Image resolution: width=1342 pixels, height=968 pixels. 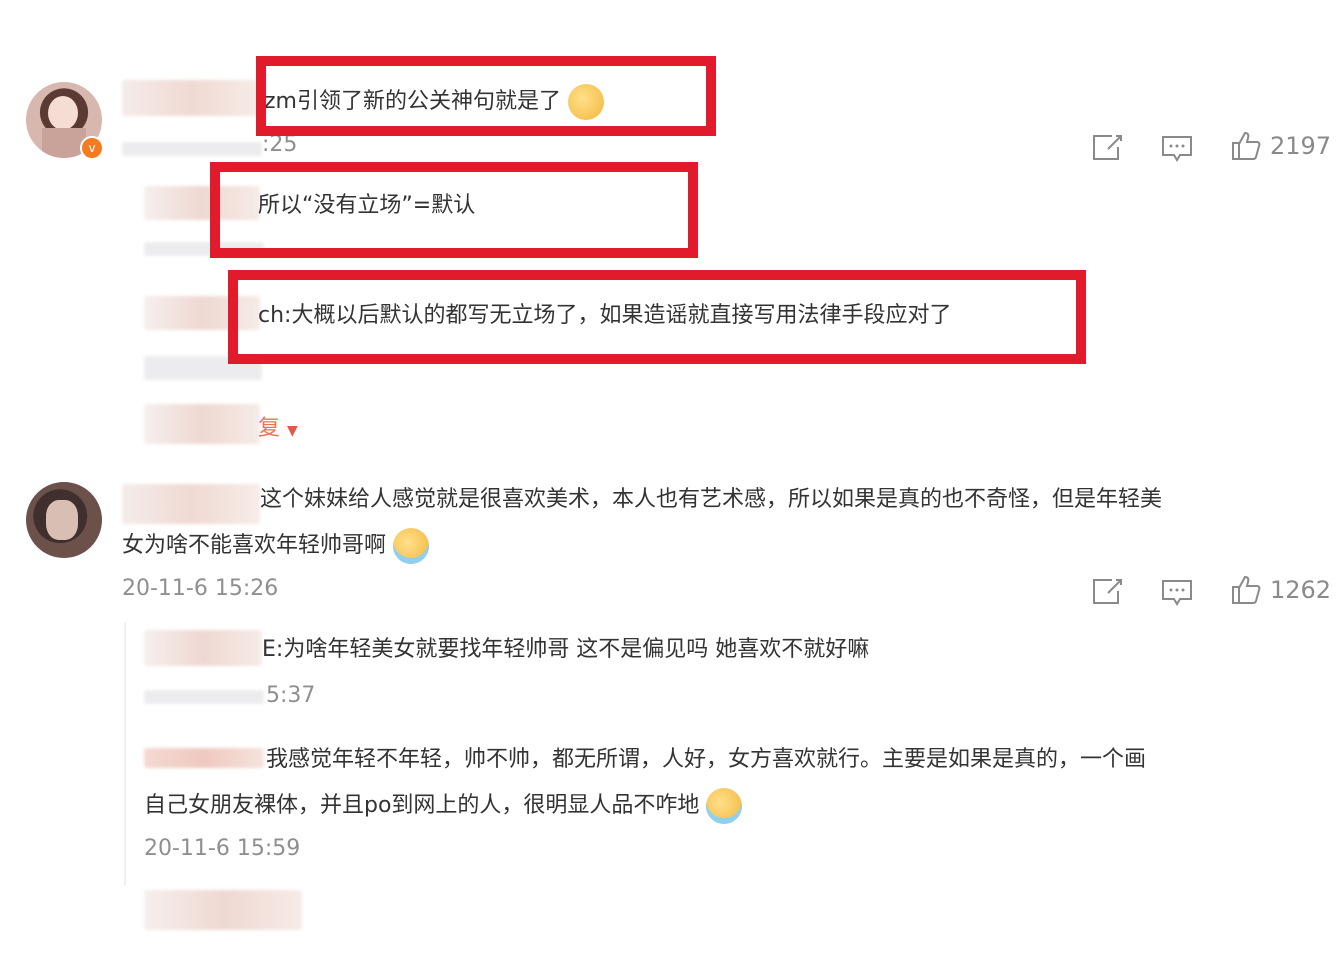 What do you see at coordinates (204, 697) in the screenshot?
I see `reply-time-redacted` at bounding box center [204, 697].